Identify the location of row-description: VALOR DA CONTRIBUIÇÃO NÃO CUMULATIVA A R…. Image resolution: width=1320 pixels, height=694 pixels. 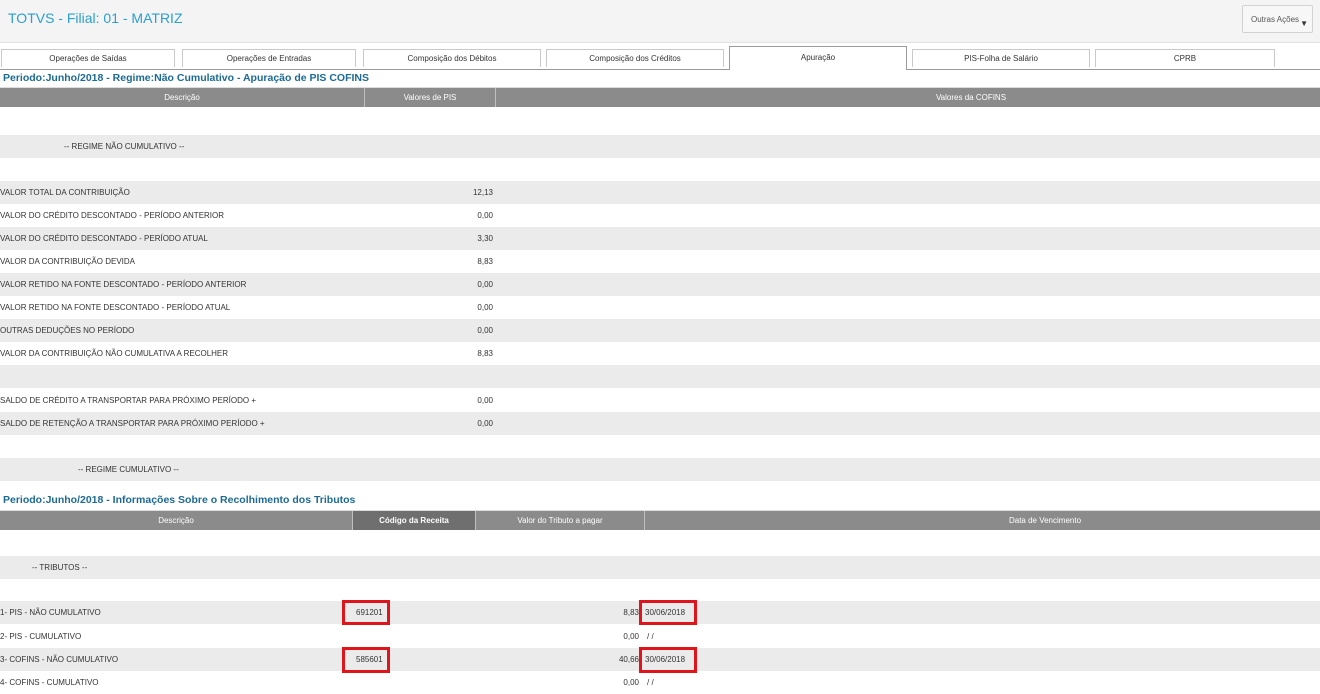
(114, 353).